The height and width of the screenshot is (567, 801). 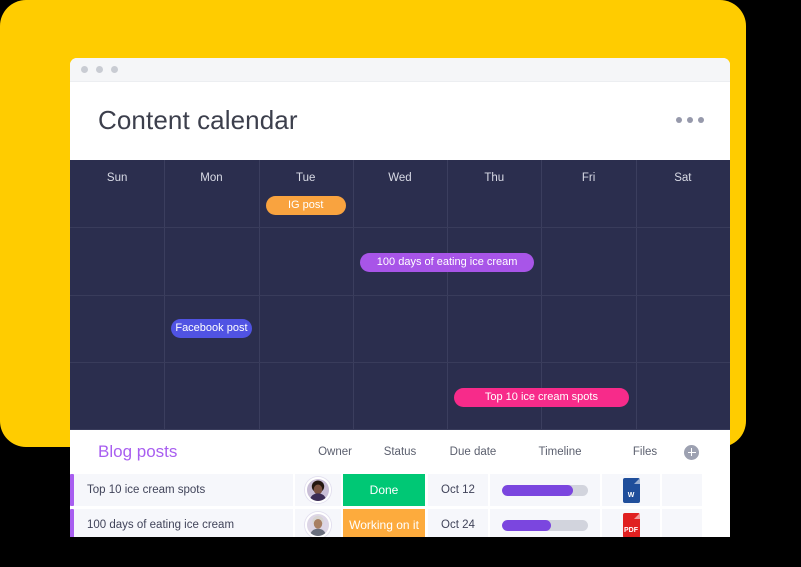 I want to click on column-header-status: Status, so click(x=400, y=452).